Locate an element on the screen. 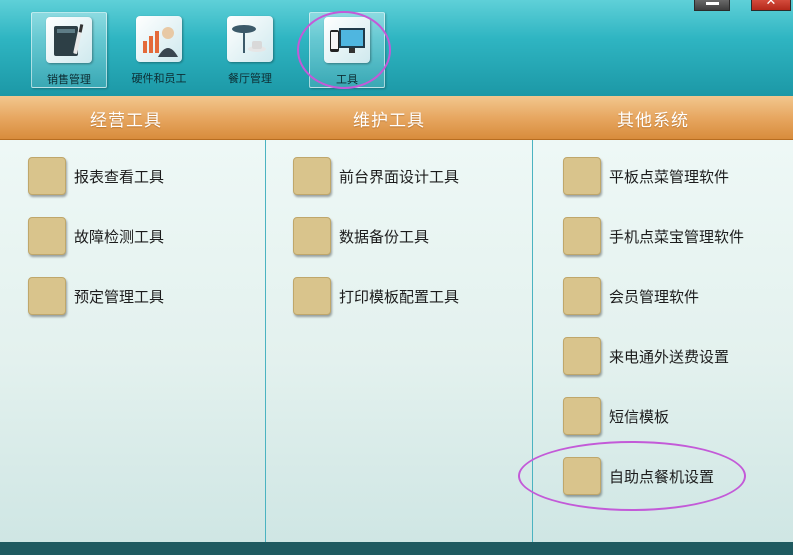 The image size is (793, 555). tool-item-tablet-ordering: 平板点菜管理软件 is located at coordinates (646, 176).